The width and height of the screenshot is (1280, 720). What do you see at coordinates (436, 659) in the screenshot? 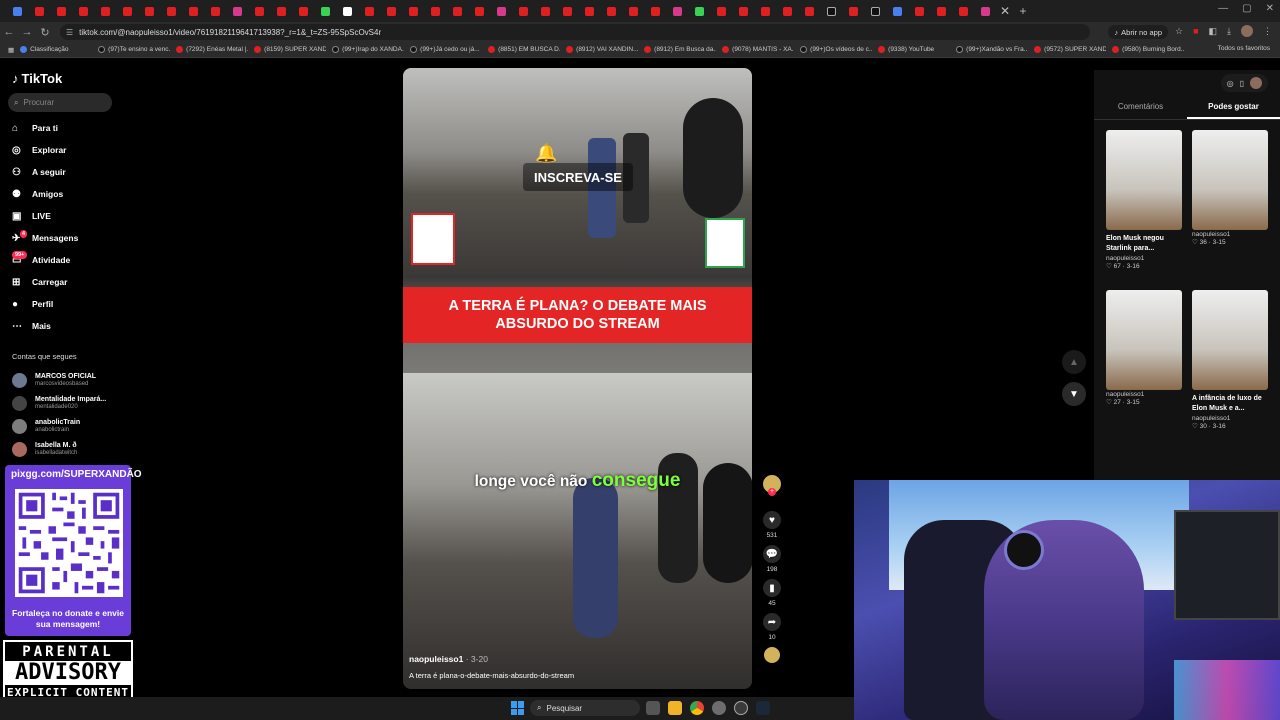
I see `author-name: naopuleisso1` at bounding box center [436, 659].